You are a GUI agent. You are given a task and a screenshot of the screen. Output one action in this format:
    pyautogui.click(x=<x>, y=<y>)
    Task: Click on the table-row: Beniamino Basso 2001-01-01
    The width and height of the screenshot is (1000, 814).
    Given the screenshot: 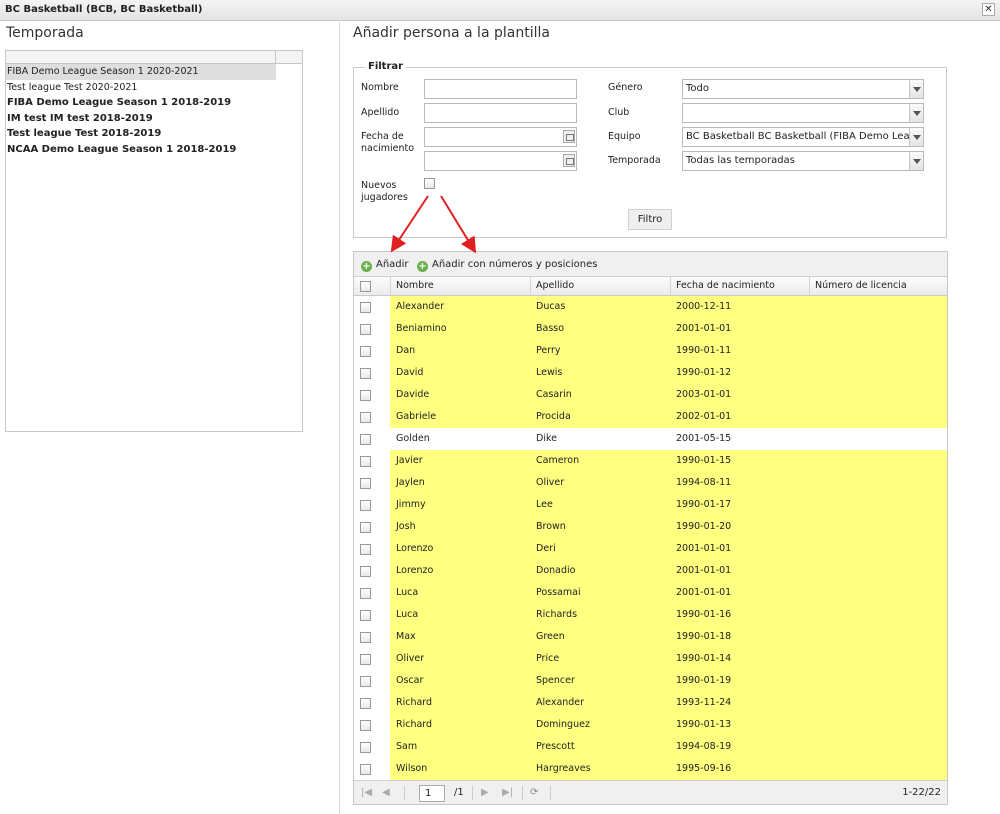 What is the action you would take?
    pyautogui.click(x=650, y=329)
    